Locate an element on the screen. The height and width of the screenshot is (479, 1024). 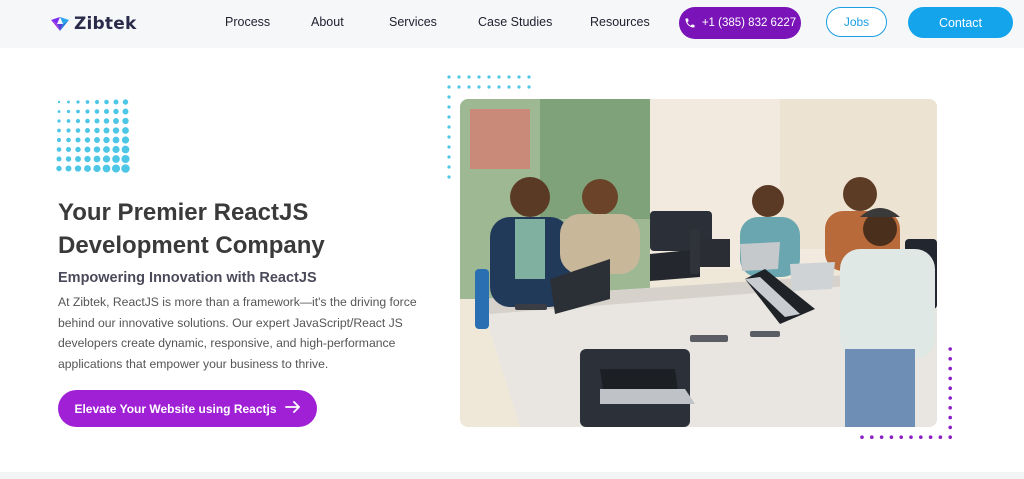
logo-text: Zibtek is located at coordinates (105, 24).